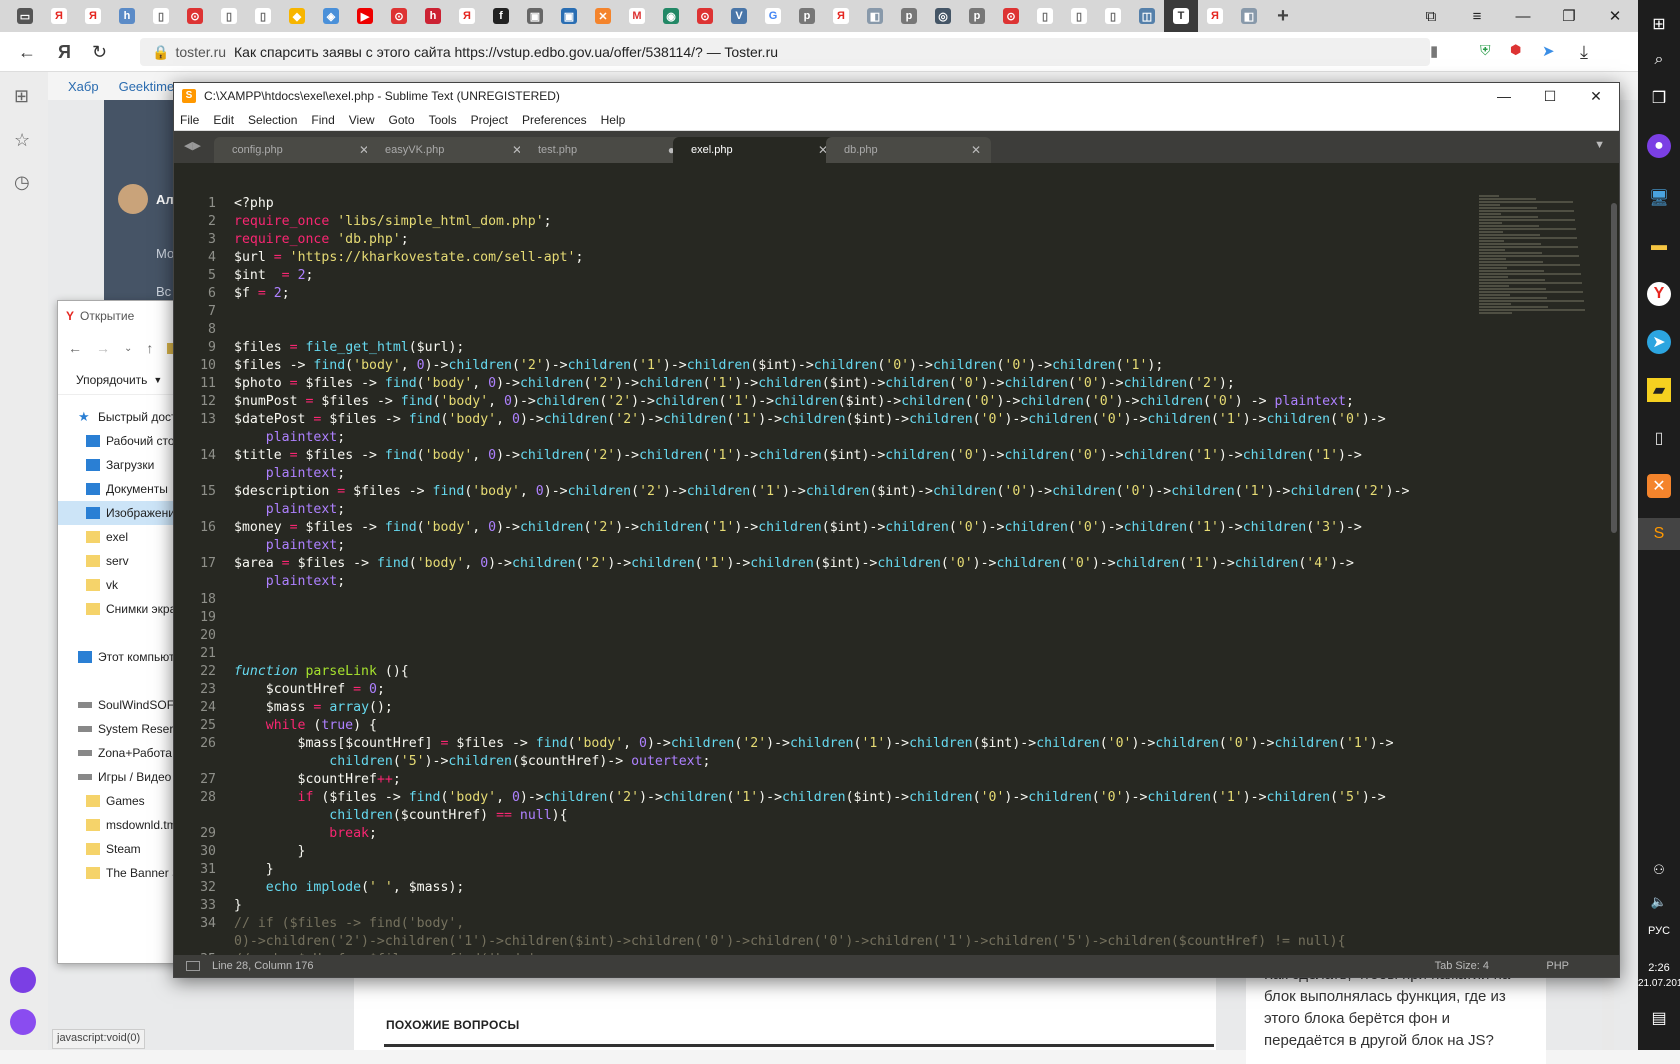 This screenshot has width=1680, height=1064. Describe the element at coordinates (1515, 50) in the screenshot. I see `extension-adblock-icon: ⬢` at that location.